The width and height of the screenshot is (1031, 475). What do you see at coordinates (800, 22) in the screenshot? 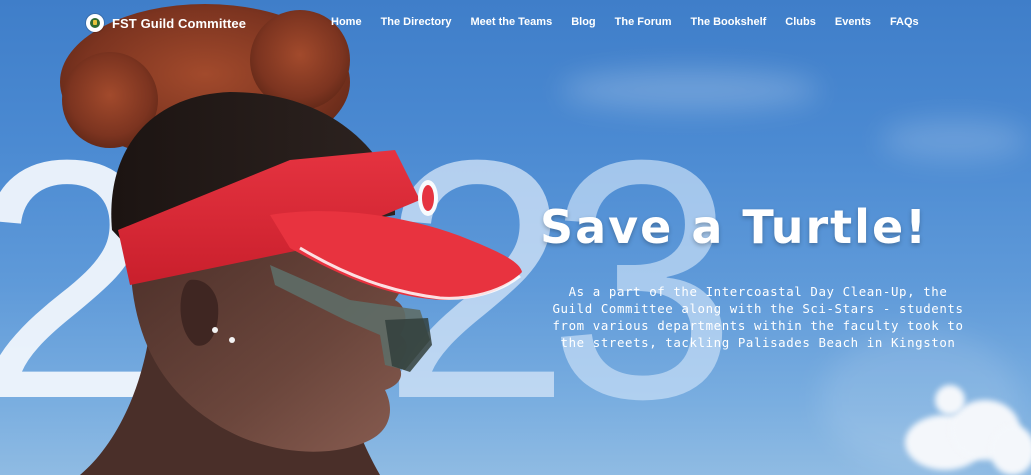
I see `nav-link-clubs: Clubs` at bounding box center [800, 22].